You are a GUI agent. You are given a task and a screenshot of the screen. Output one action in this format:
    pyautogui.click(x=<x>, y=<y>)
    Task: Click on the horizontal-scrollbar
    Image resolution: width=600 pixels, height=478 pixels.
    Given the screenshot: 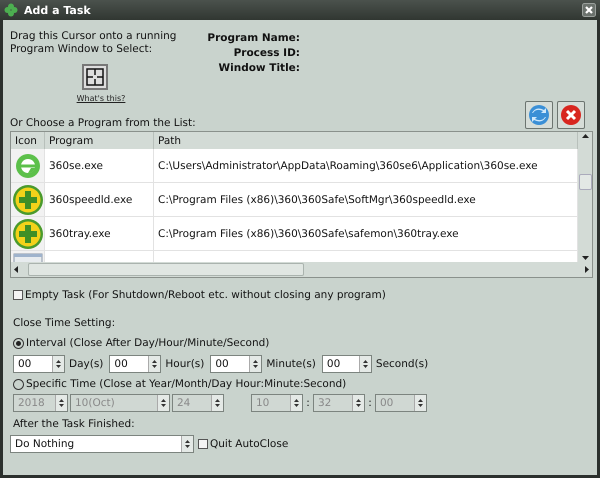 What is the action you would take?
    pyautogui.click(x=301, y=269)
    